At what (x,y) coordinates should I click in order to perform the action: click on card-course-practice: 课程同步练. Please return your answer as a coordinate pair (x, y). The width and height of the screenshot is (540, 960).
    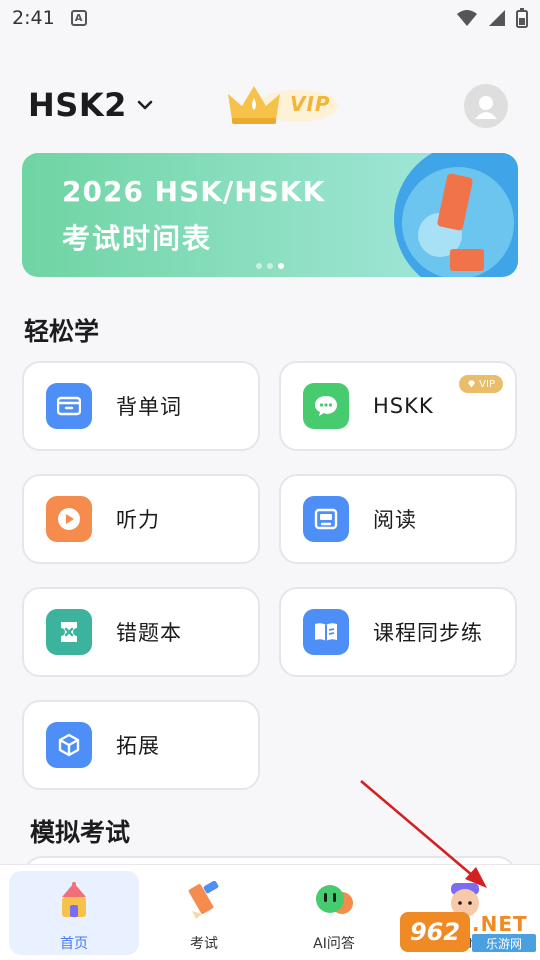
    Looking at the image, I should click on (398, 632).